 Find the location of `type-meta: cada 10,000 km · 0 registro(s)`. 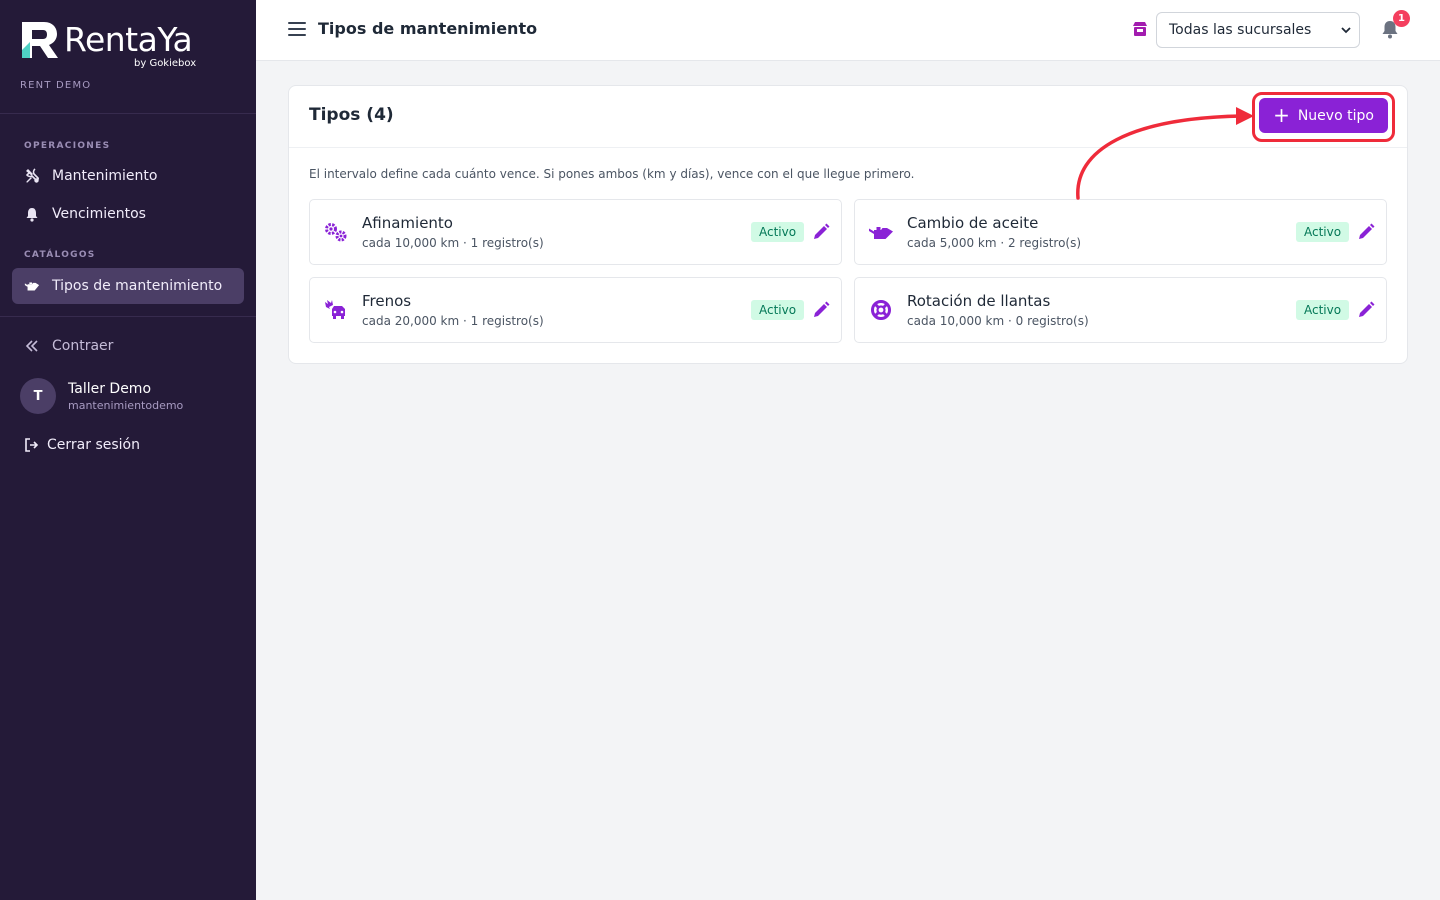

type-meta: cada 10,000 km · 0 registro(s) is located at coordinates (998, 321).